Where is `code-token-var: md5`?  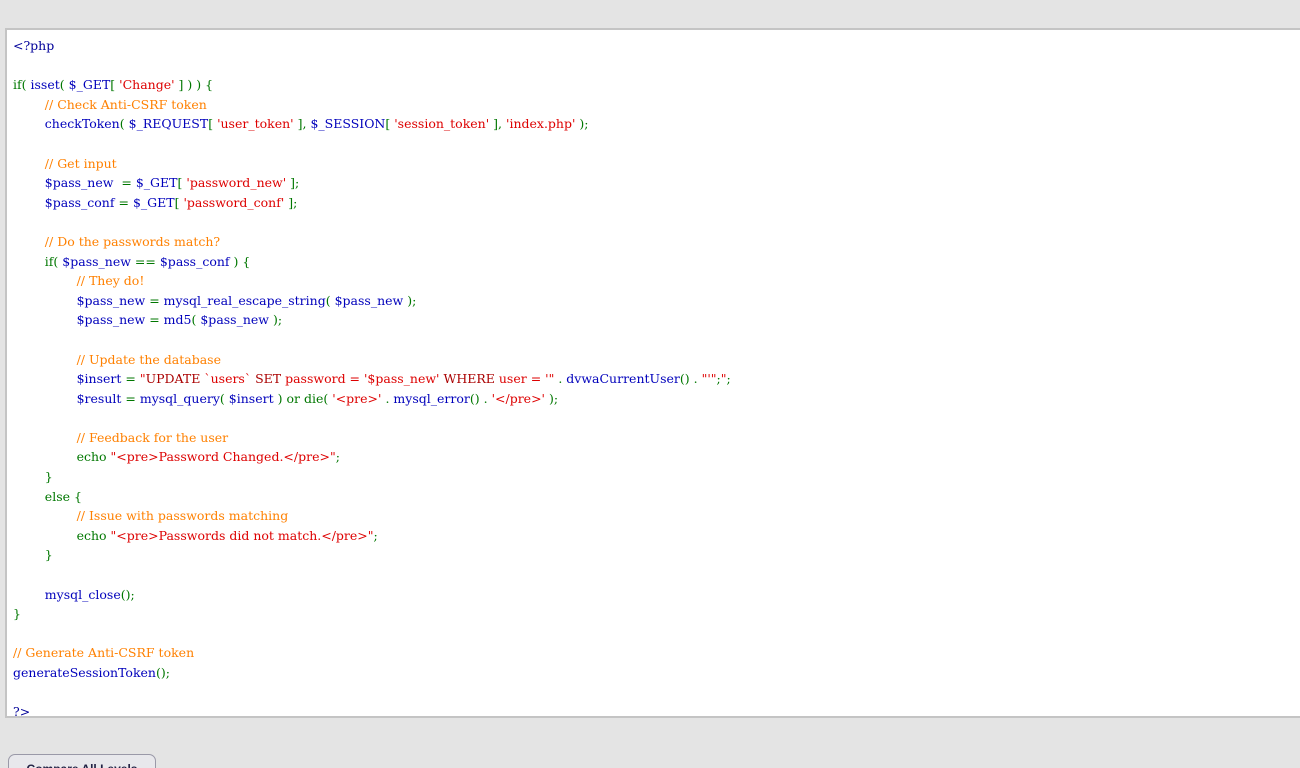
code-token-var: md5 is located at coordinates (177, 320).